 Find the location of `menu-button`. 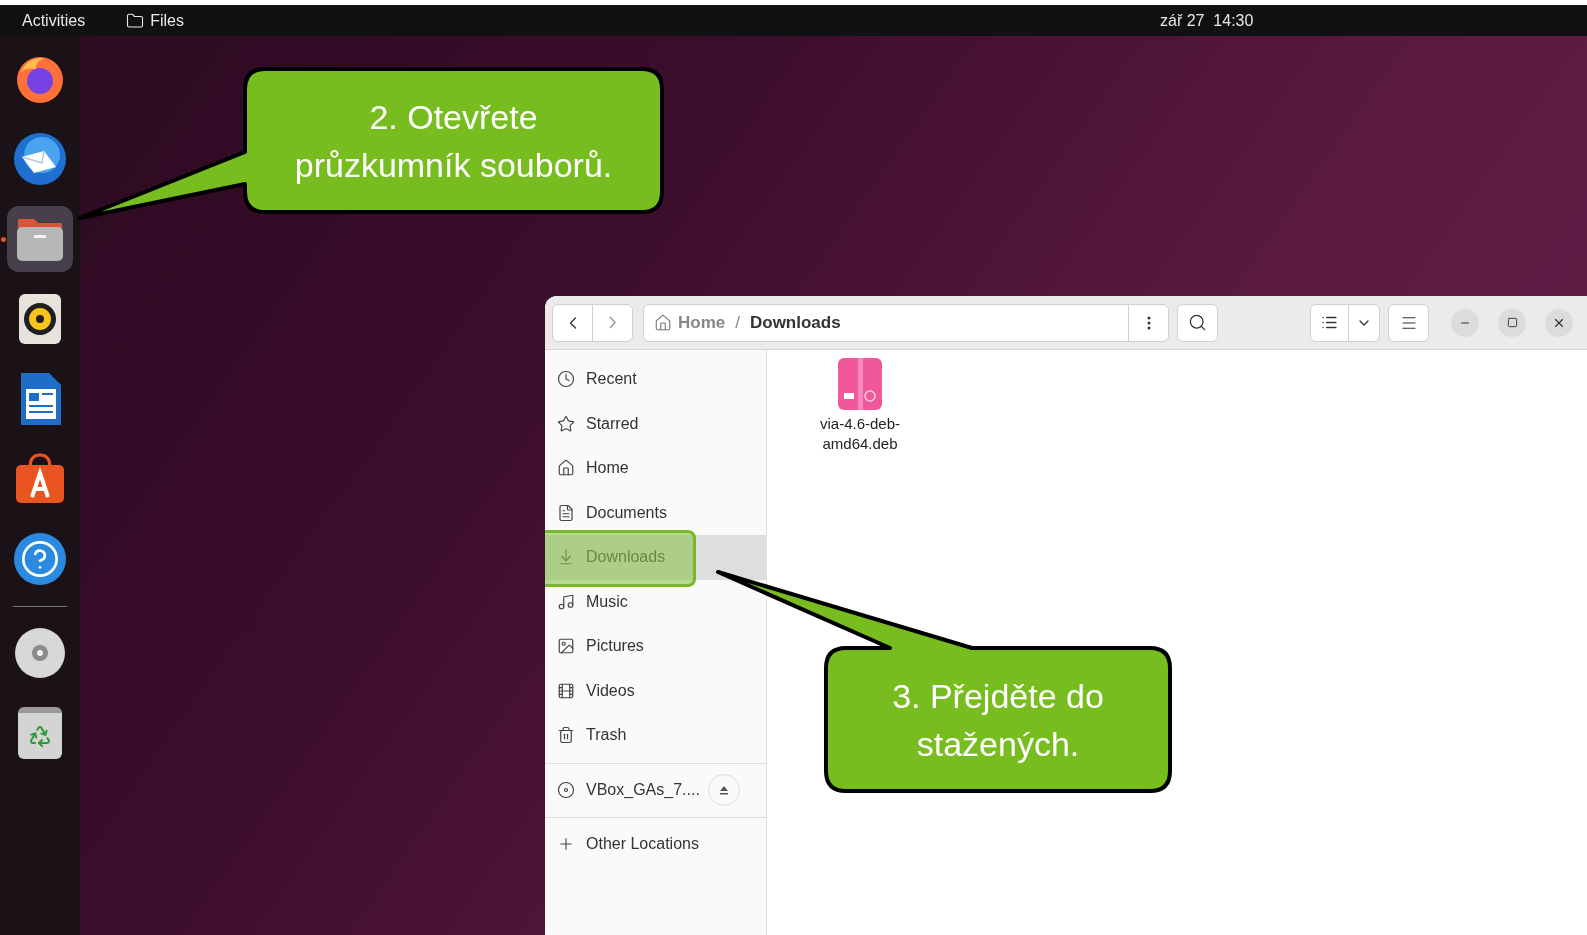

menu-button is located at coordinates (1408, 322).